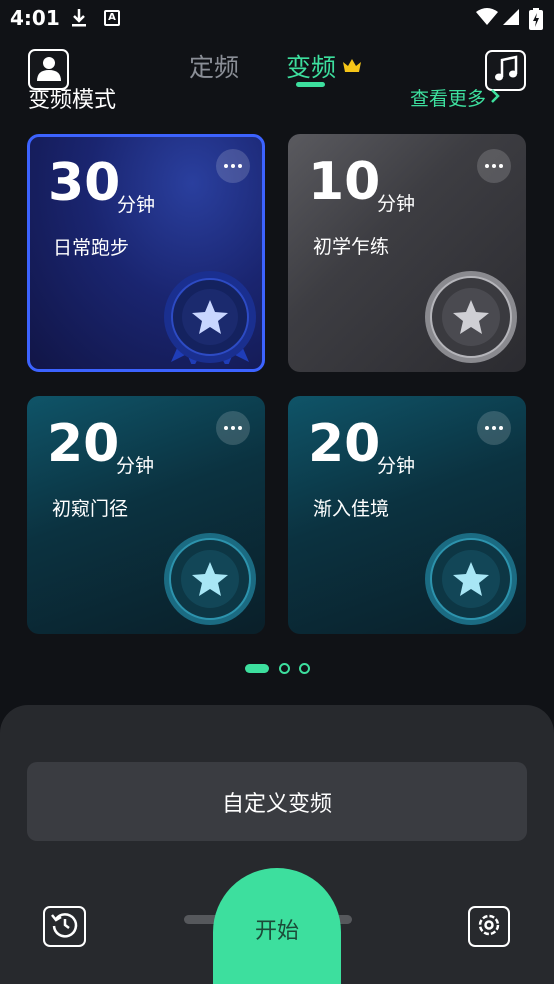  Describe the element at coordinates (146, 253) in the screenshot. I see `mode-card-daily-run: 30 分钟 日常跑步` at that location.